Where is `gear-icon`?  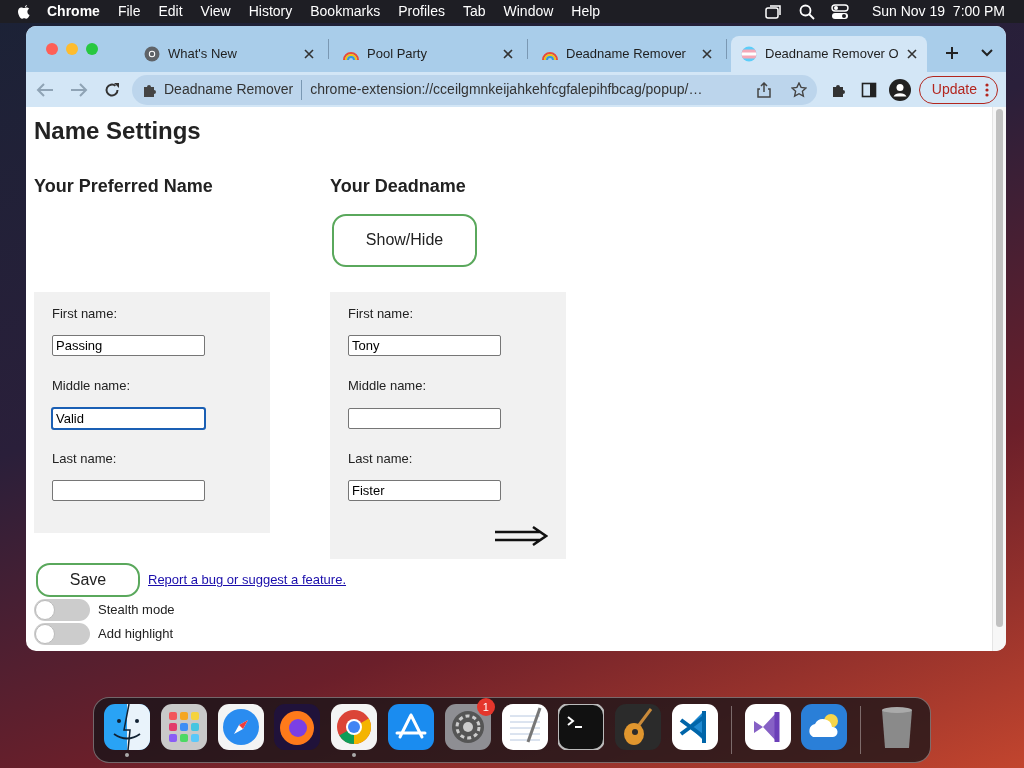 gear-icon is located at coordinates (467, 726).